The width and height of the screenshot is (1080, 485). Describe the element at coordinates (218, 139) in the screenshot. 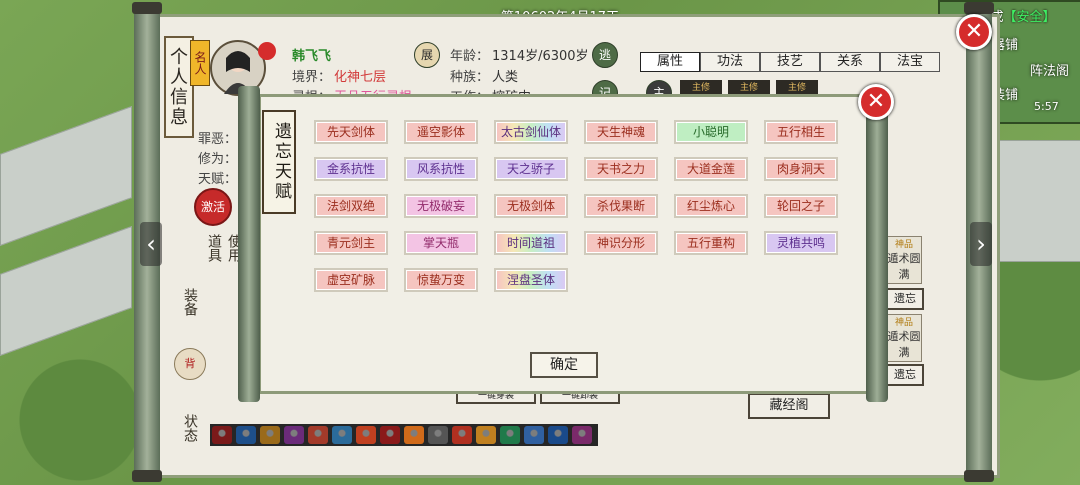

I see `sin-label: 罪恶：` at that location.